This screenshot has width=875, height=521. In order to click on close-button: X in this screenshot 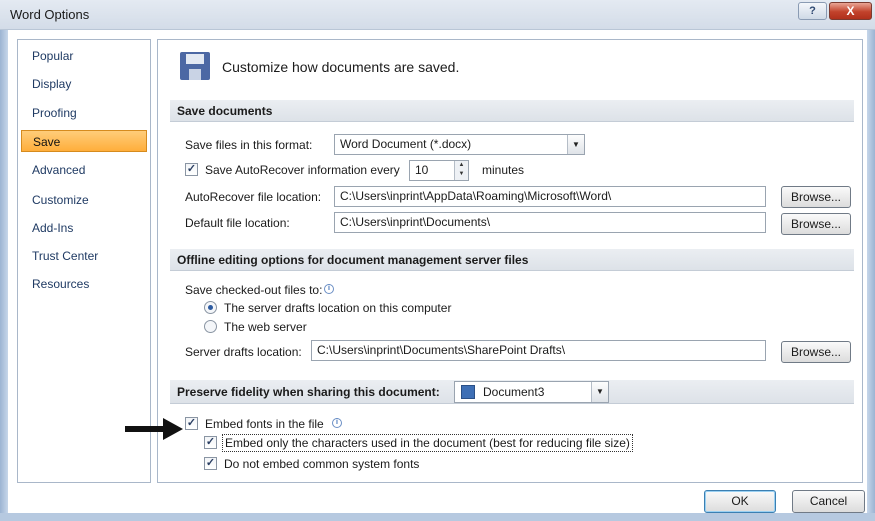, I will do `click(850, 11)`.